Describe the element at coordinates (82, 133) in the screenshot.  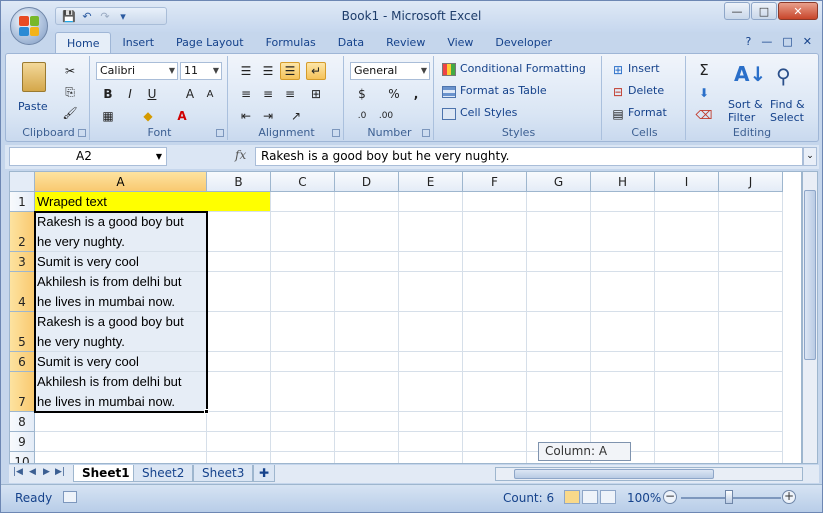
I see `clipboard-launcher-icon` at that location.